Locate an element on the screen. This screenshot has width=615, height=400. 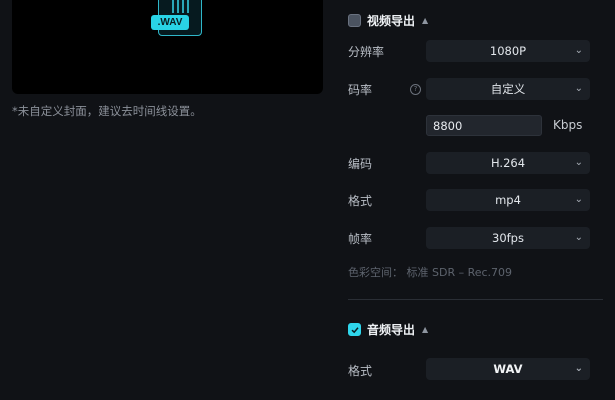
audio-format-select: WAV ⌄ is located at coordinates (508, 369).